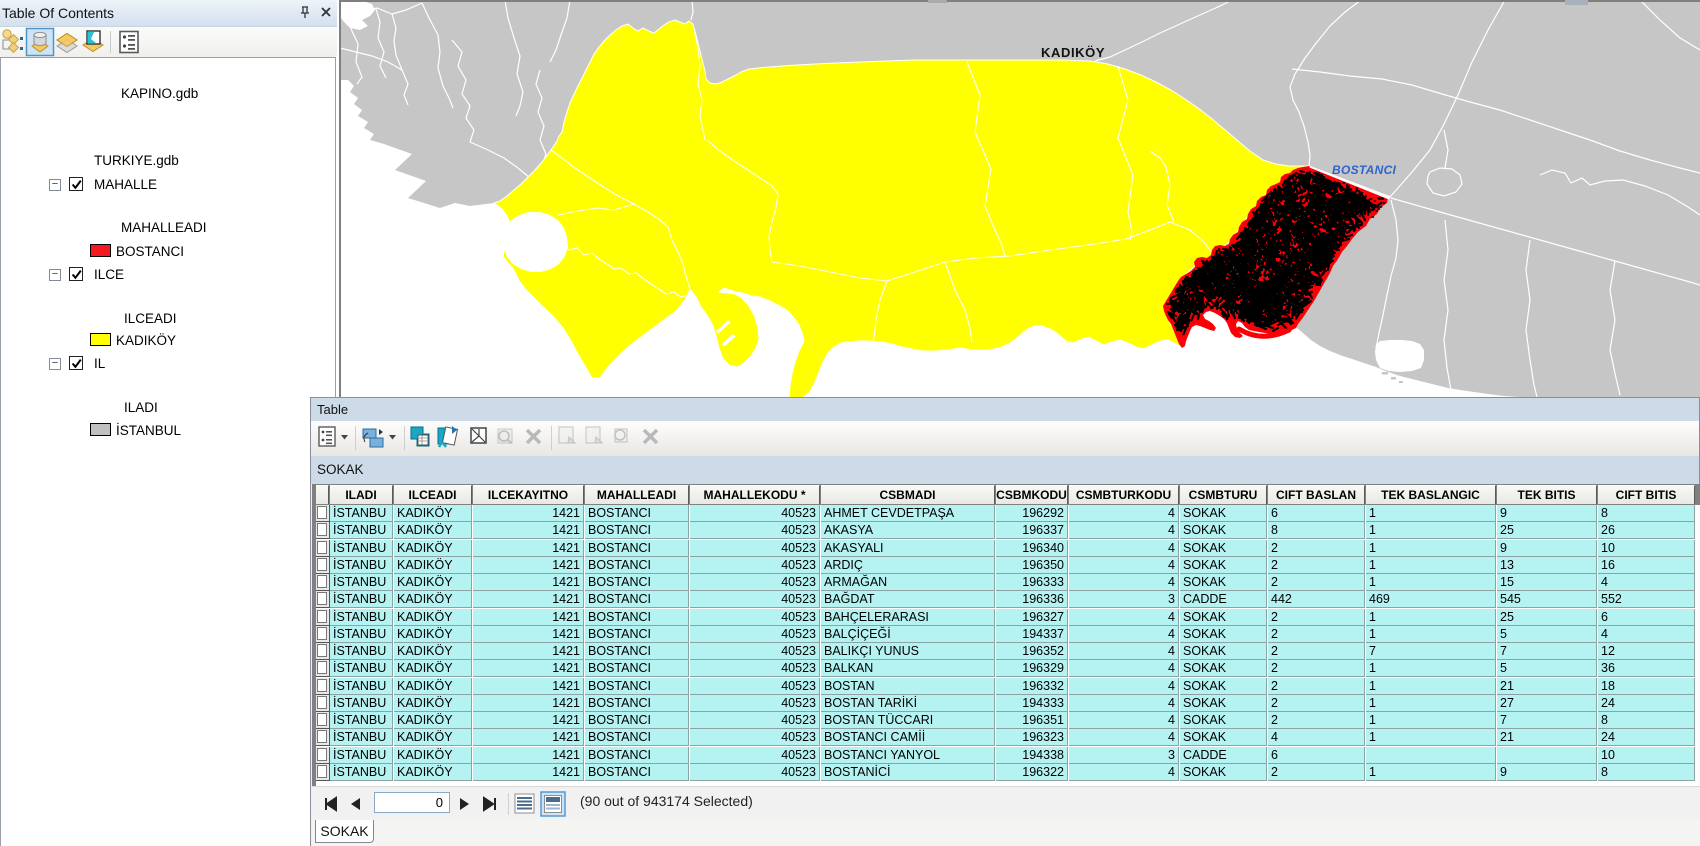 This screenshot has height=846, width=1700. I want to click on svg-text: BOSTANCI, so click(1364, 170).